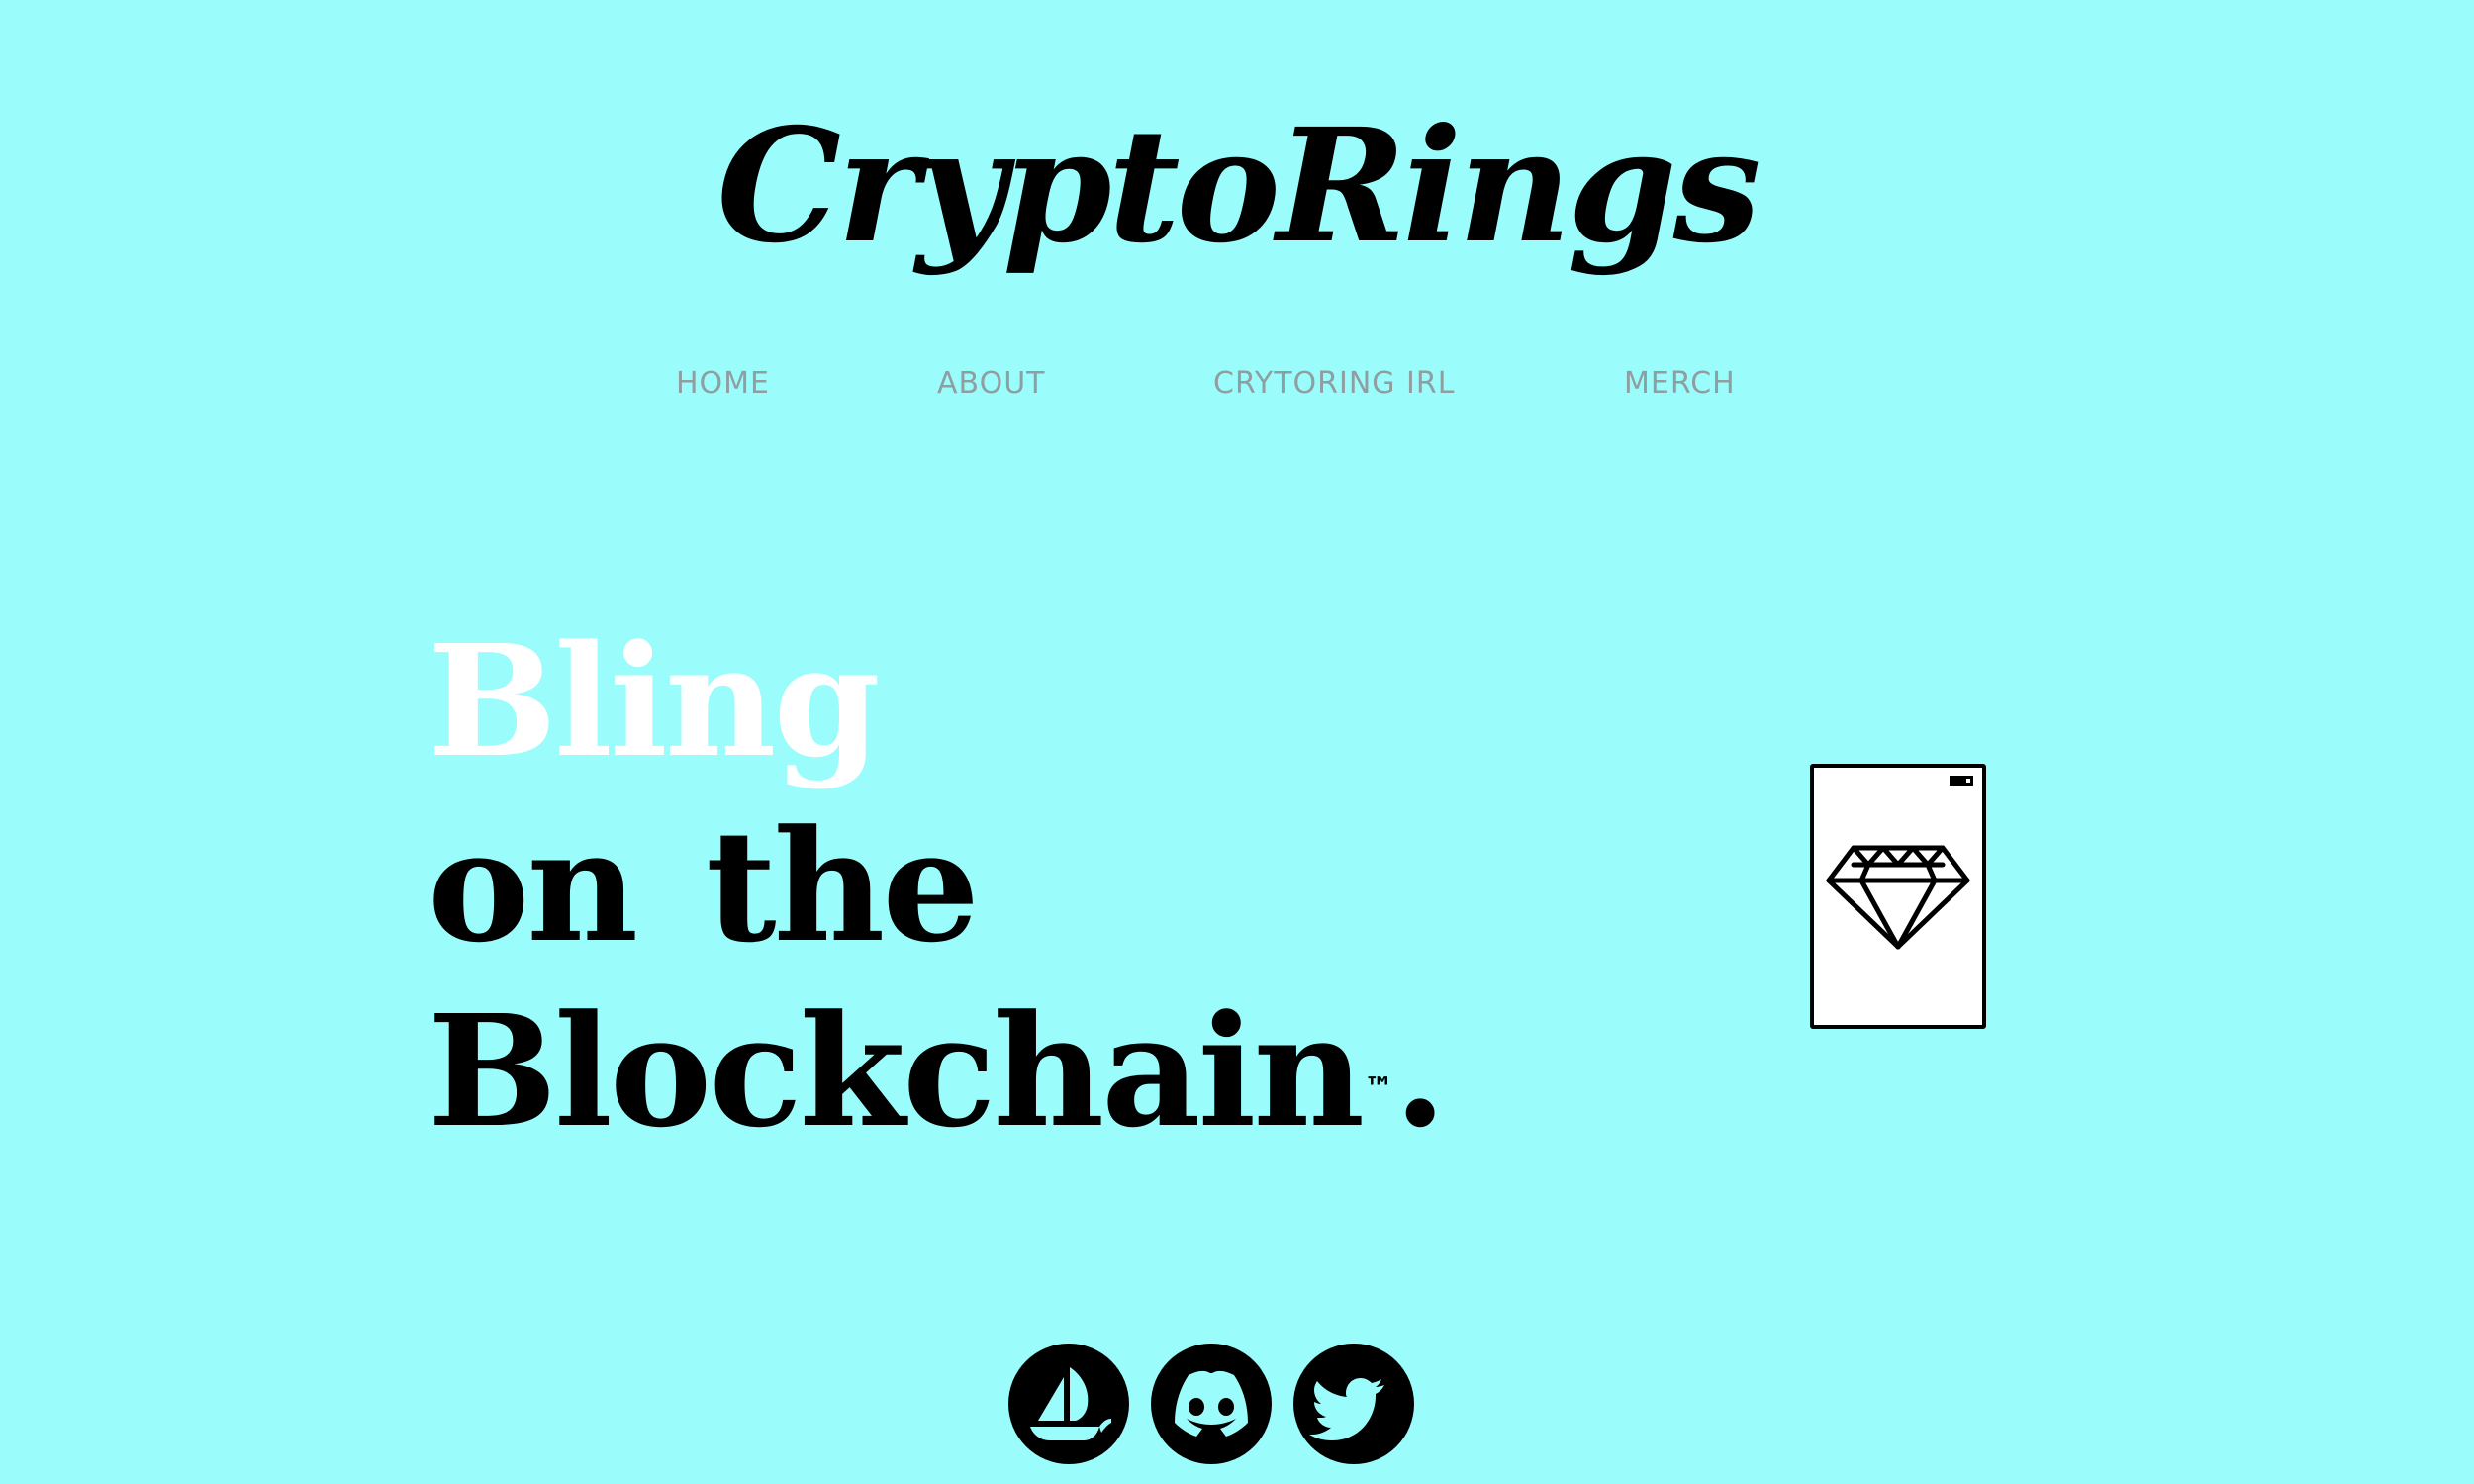 This screenshot has width=2474, height=1484. I want to click on twitter-link, so click(1354, 1404).